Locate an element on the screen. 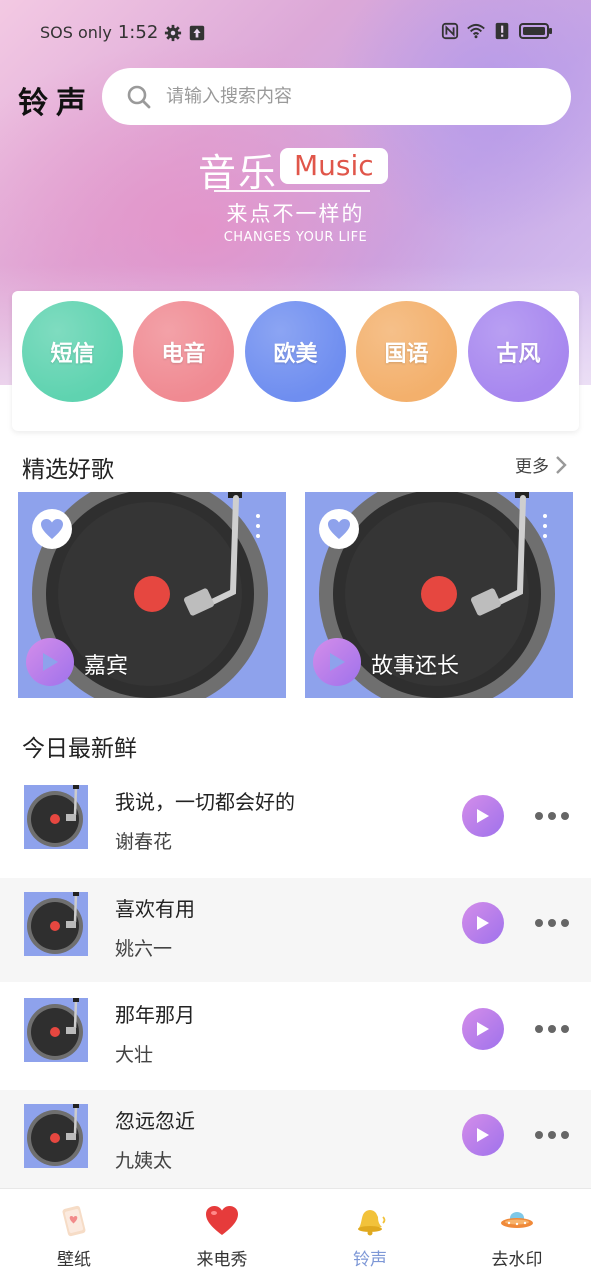  upload-notification-icon is located at coordinates (197, 32).